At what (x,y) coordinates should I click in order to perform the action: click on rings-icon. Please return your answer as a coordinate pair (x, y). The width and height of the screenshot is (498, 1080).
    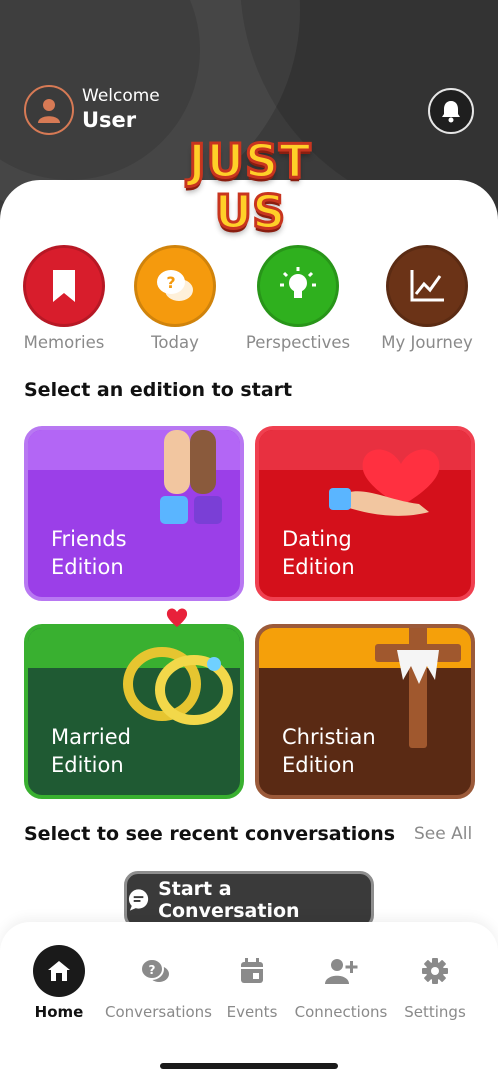
    Looking at the image, I should click on (178, 686).